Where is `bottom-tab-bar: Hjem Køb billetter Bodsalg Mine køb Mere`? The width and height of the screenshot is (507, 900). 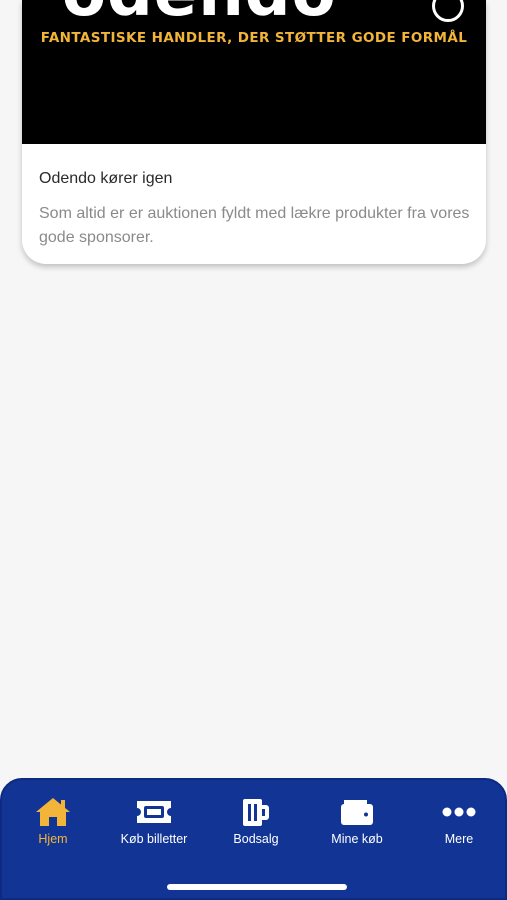 bottom-tab-bar: Hjem Køb billetter Bodsalg Mine køb Mere is located at coordinates (253, 839).